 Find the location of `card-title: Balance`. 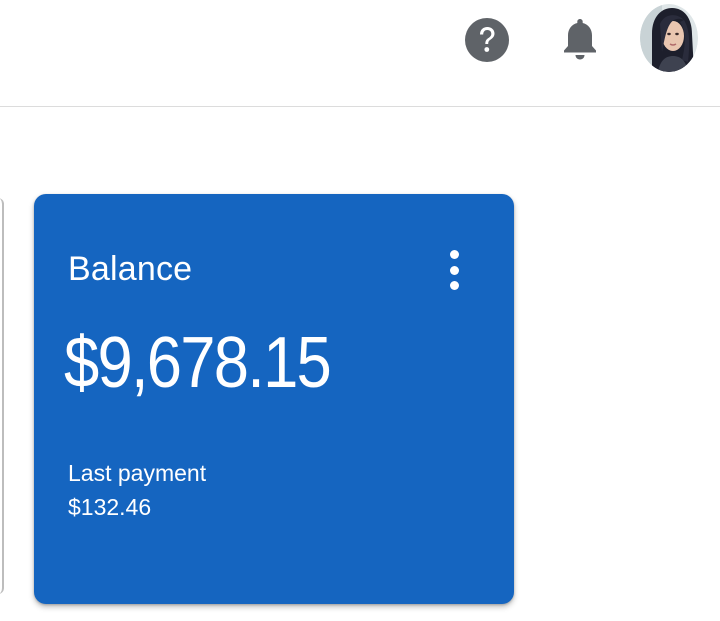

card-title: Balance is located at coordinates (130, 269).